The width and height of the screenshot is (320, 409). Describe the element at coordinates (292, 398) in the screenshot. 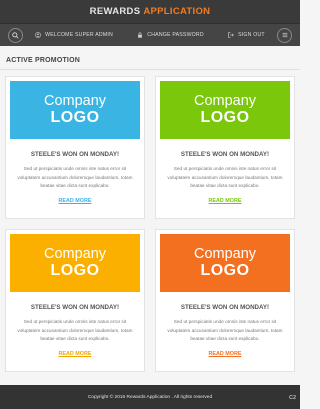

I see `corner-badge: C2` at that location.